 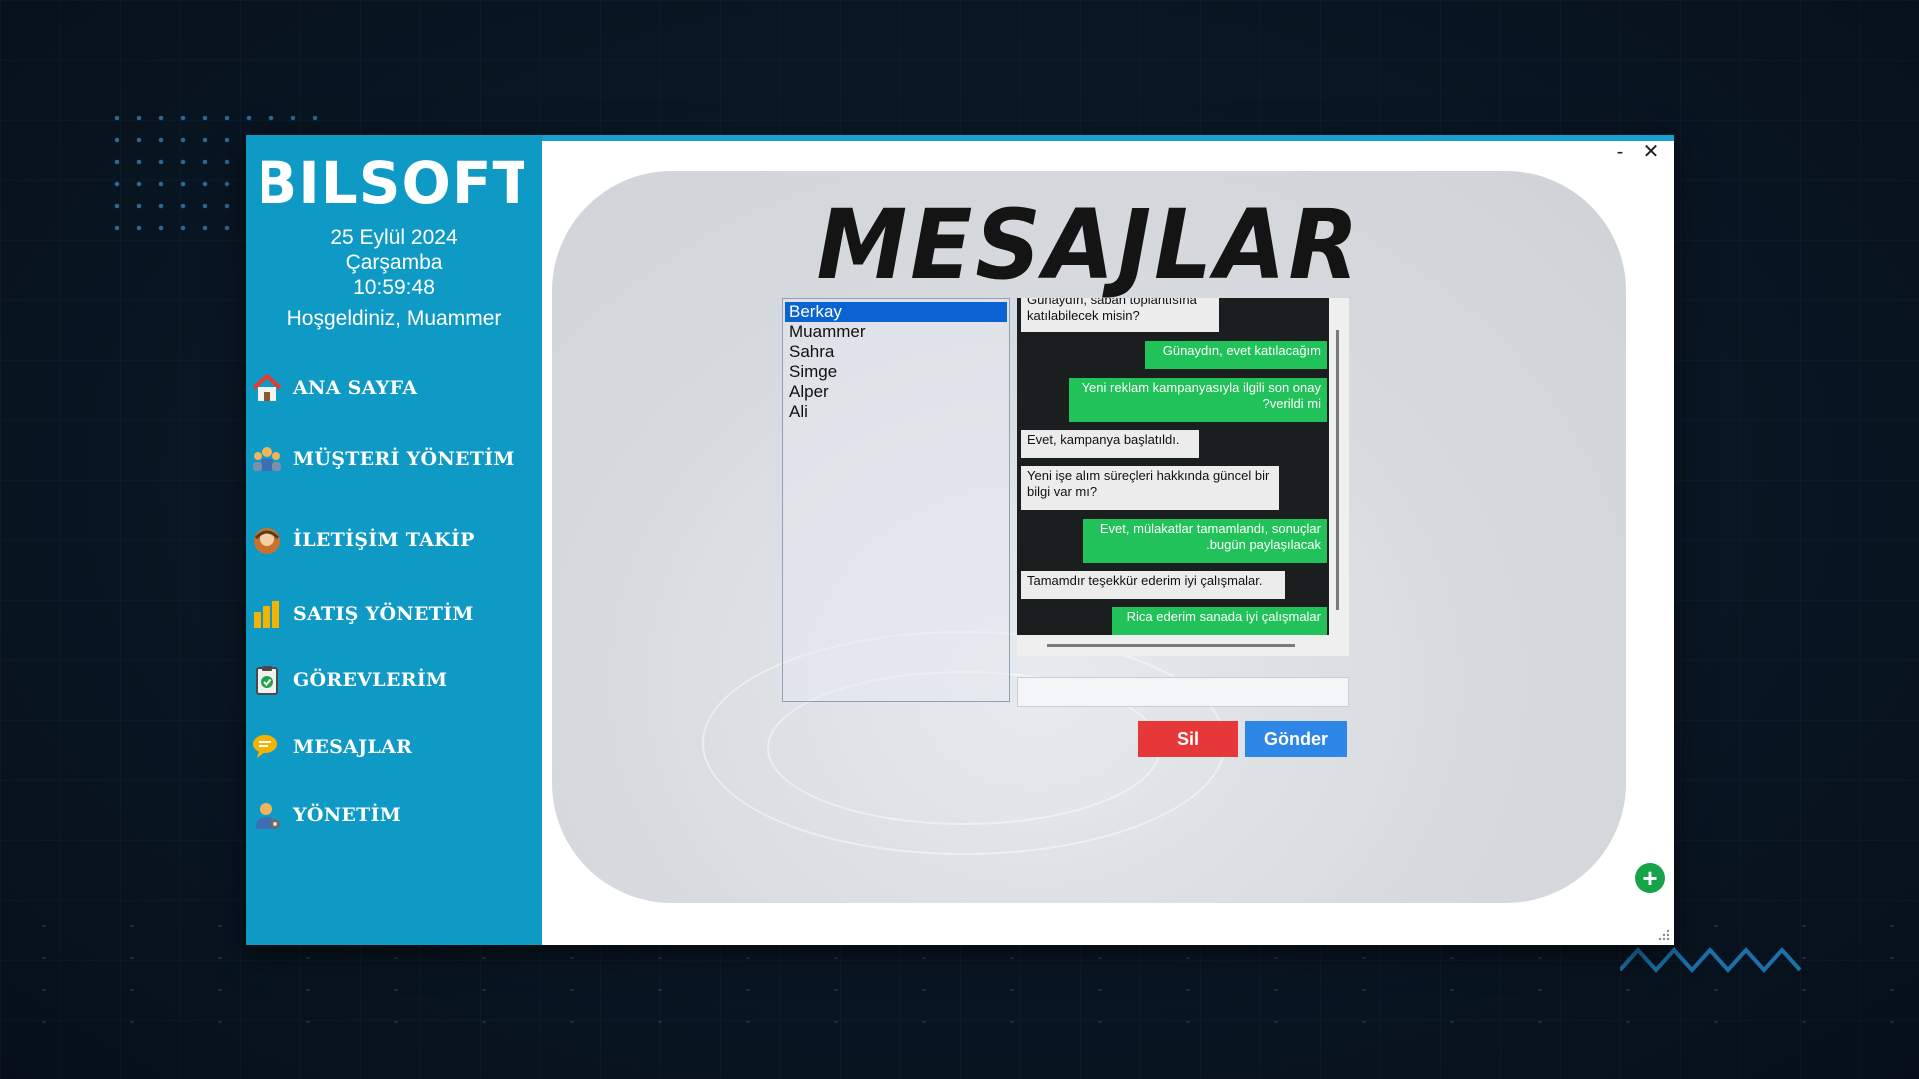 What do you see at coordinates (394, 237) in the screenshot?
I see `current-date: 25 Eylül 2024` at bounding box center [394, 237].